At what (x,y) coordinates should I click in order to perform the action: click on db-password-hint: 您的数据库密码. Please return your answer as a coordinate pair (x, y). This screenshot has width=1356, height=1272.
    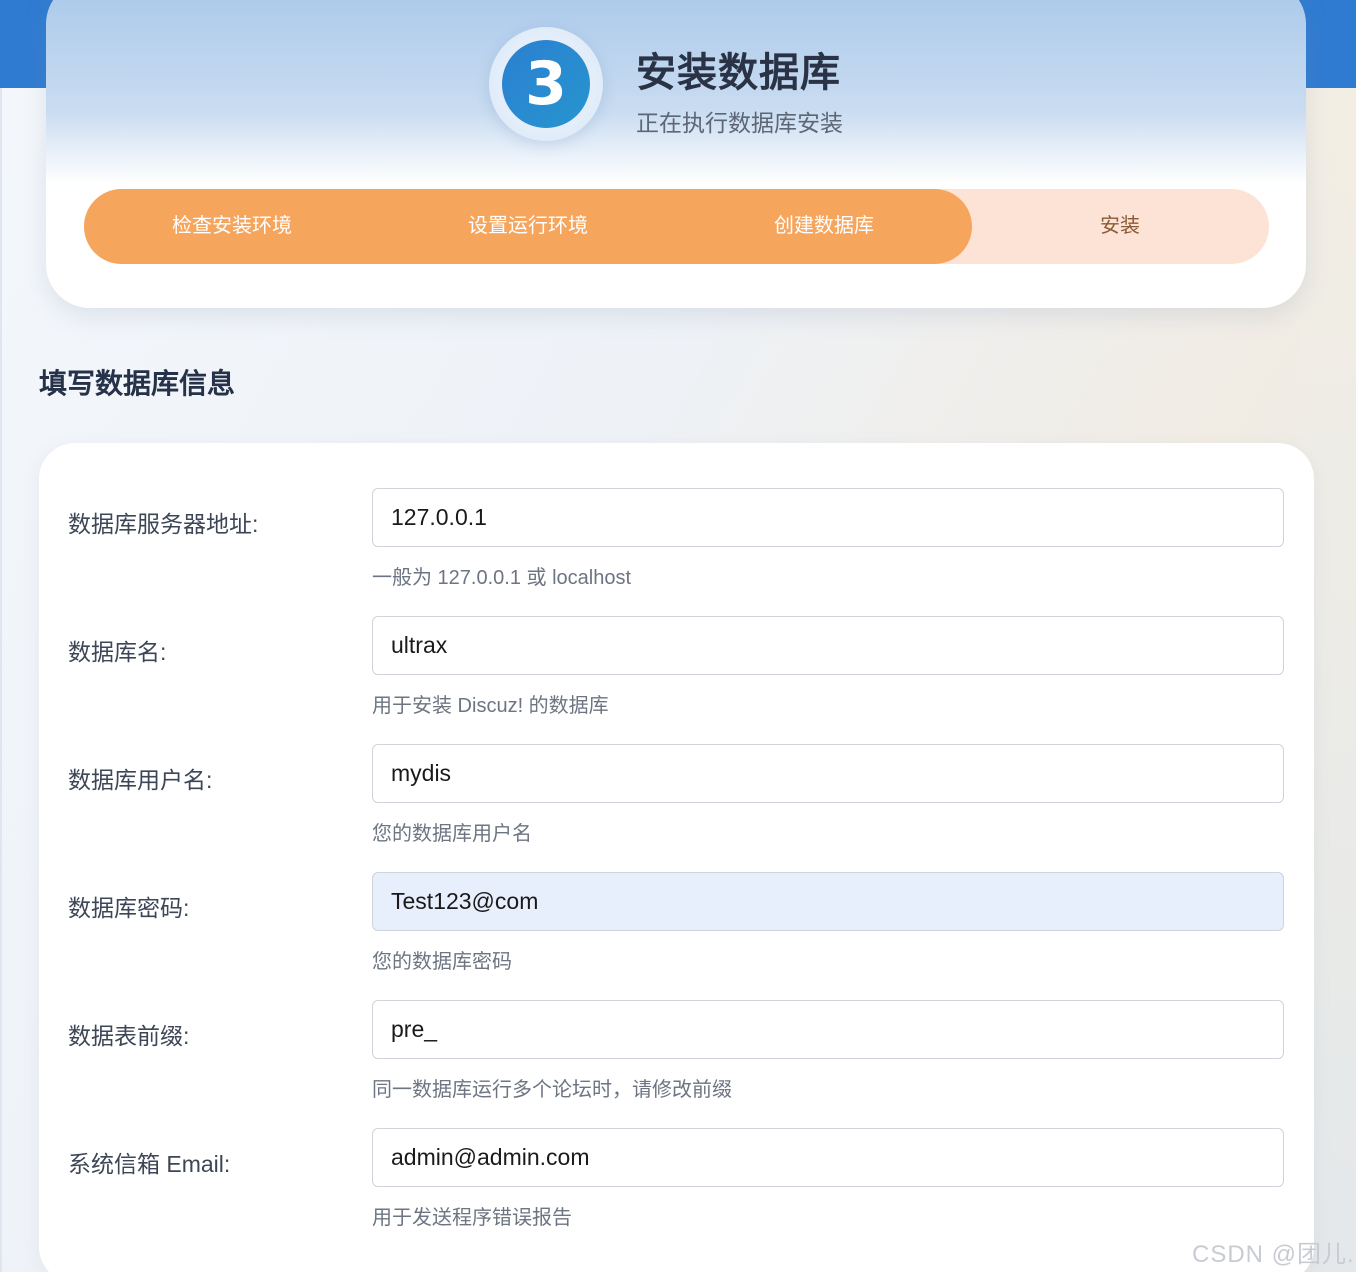
    Looking at the image, I should click on (442, 962).